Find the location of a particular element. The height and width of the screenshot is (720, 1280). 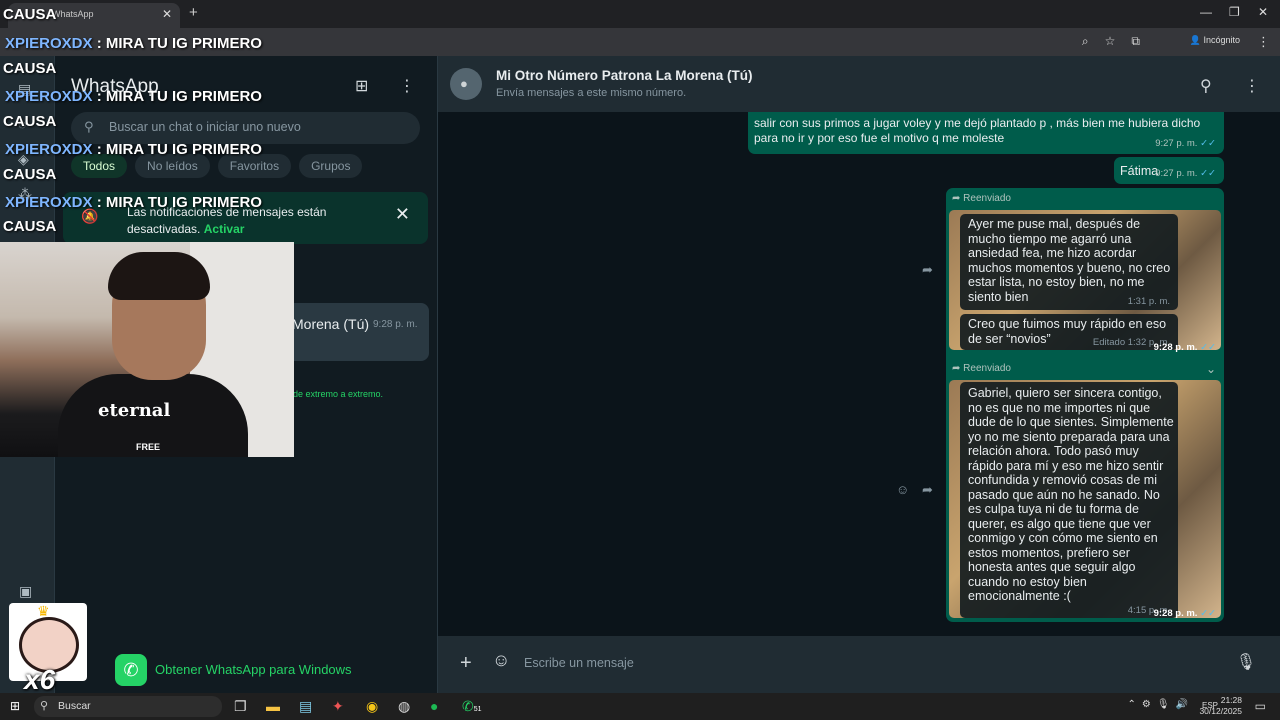

restore-icon: ❐ is located at coordinates (1234, 12).